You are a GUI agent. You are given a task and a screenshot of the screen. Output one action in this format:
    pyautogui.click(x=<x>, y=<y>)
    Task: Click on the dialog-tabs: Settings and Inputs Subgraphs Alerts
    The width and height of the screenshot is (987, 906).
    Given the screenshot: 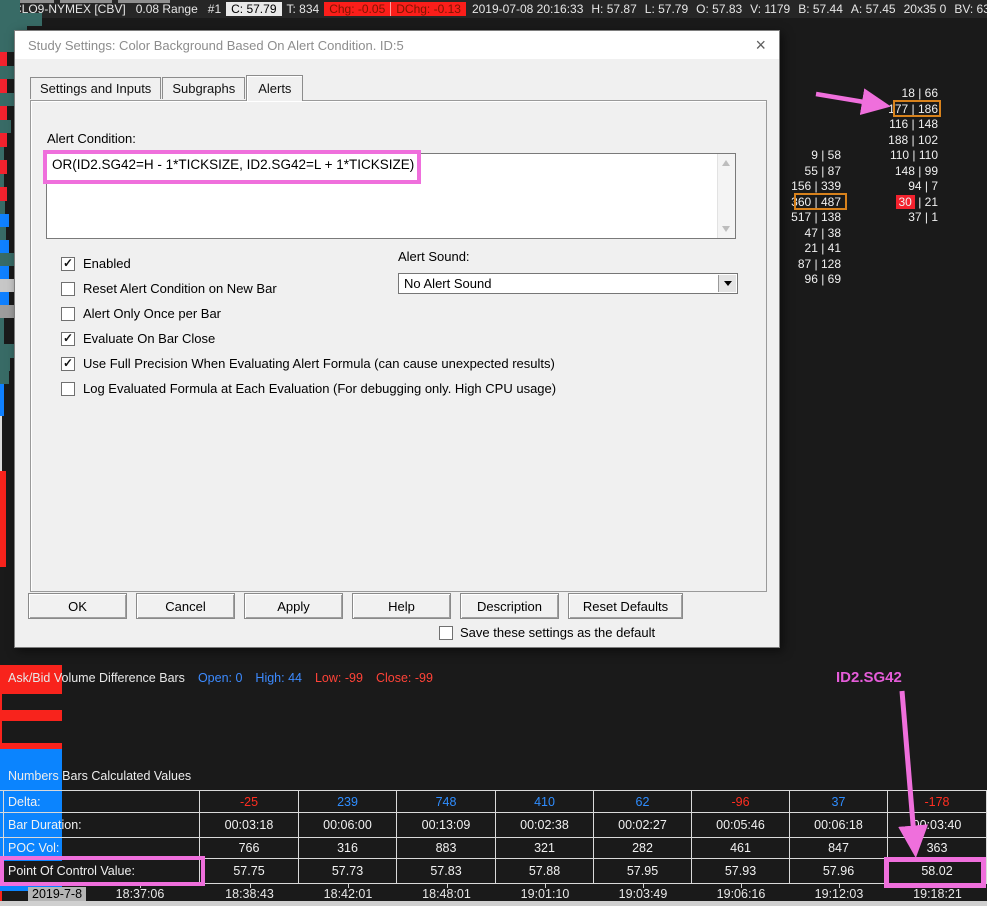 What is the action you would take?
    pyautogui.click(x=167, y=88)
    